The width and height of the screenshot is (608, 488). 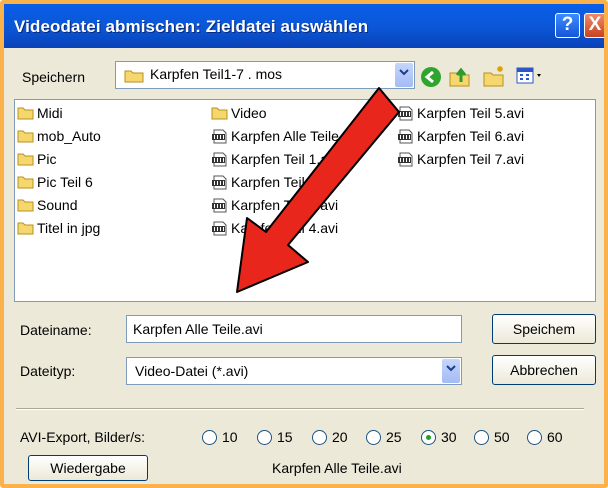 I want to click on close-button: X, so click(x=594, y=25).